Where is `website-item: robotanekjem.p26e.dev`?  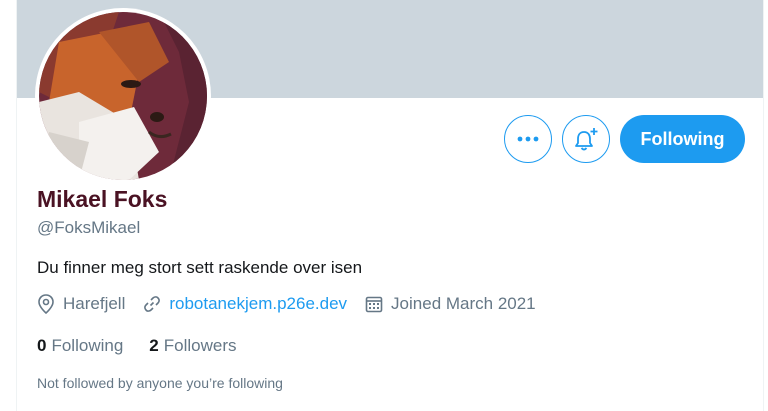
website-item: robotanekjem.p26e.dev is located at coordinates (245, 304).